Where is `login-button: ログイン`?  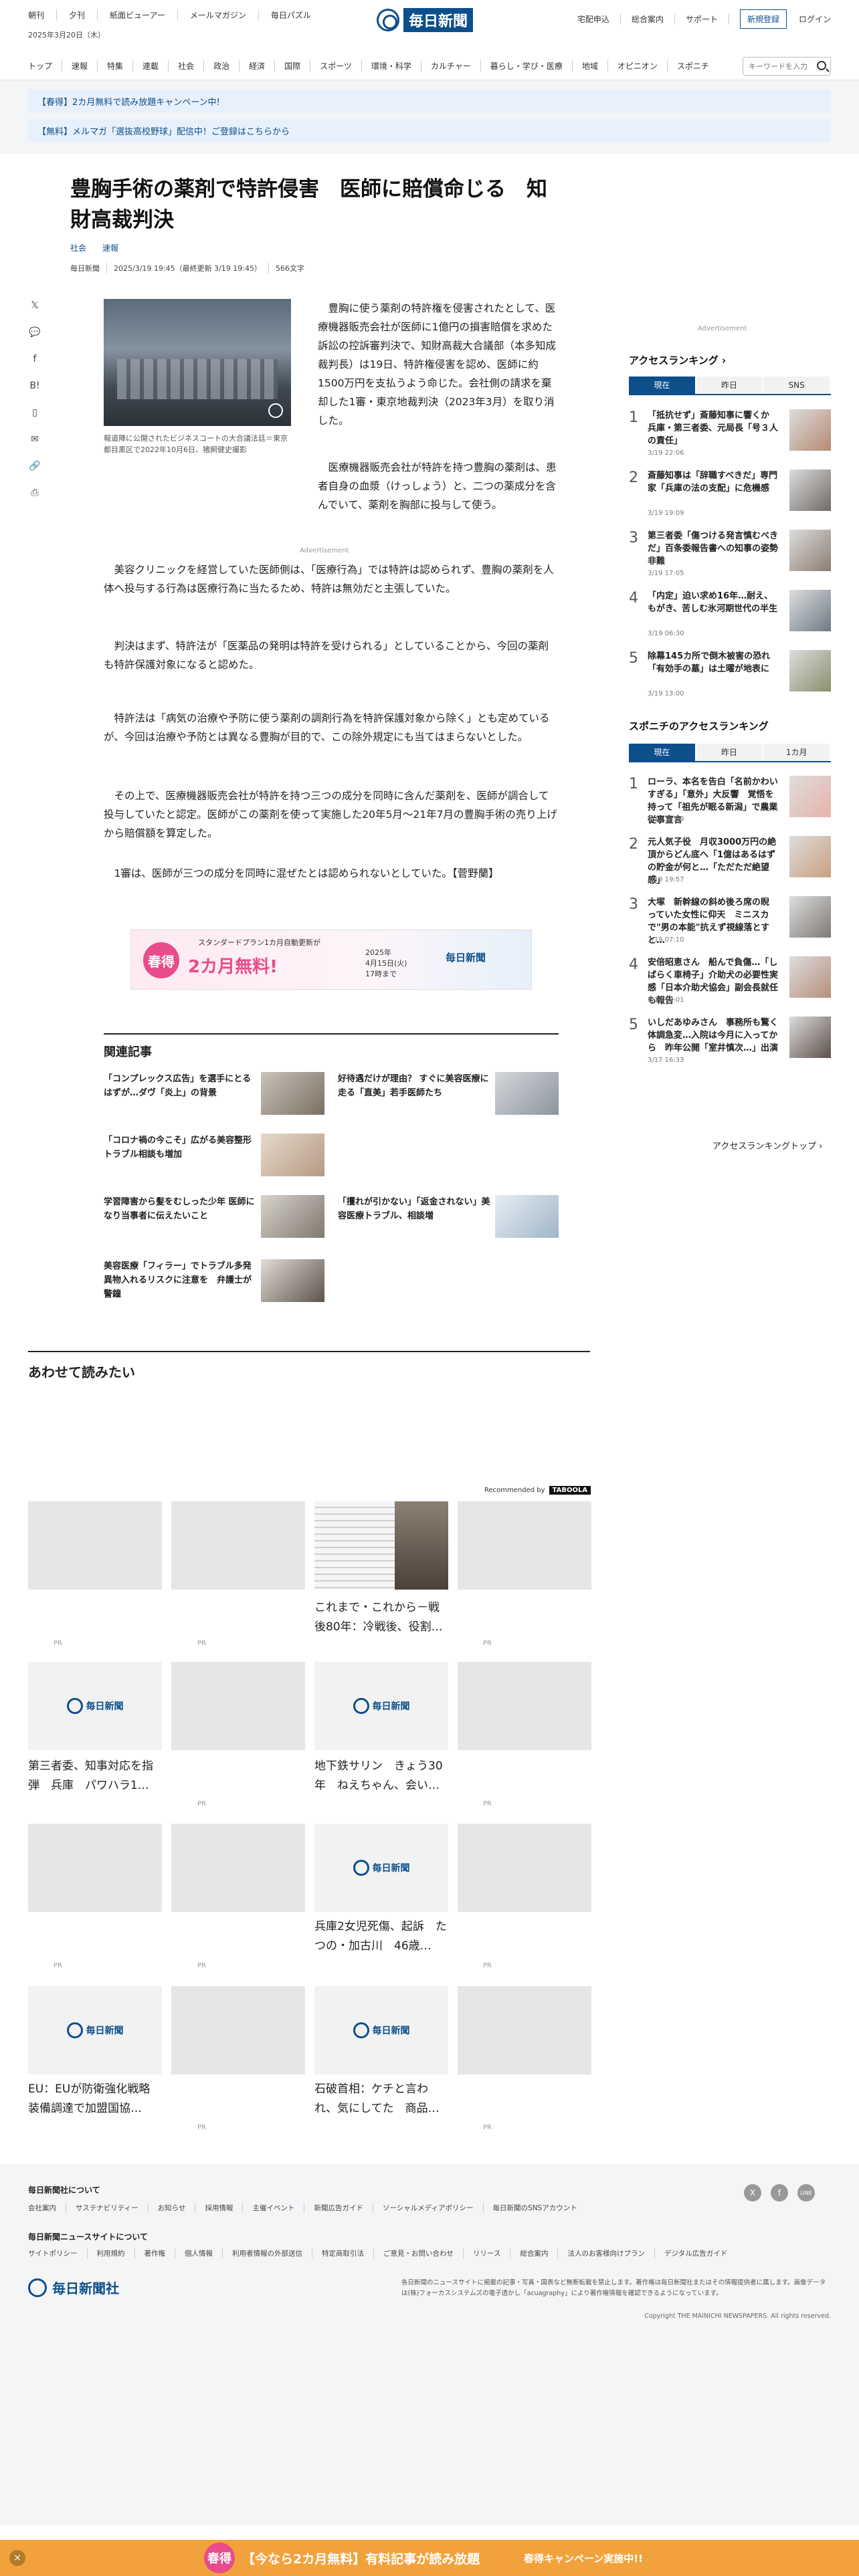
login-button: ログイン is located at coordinates (815, 19).